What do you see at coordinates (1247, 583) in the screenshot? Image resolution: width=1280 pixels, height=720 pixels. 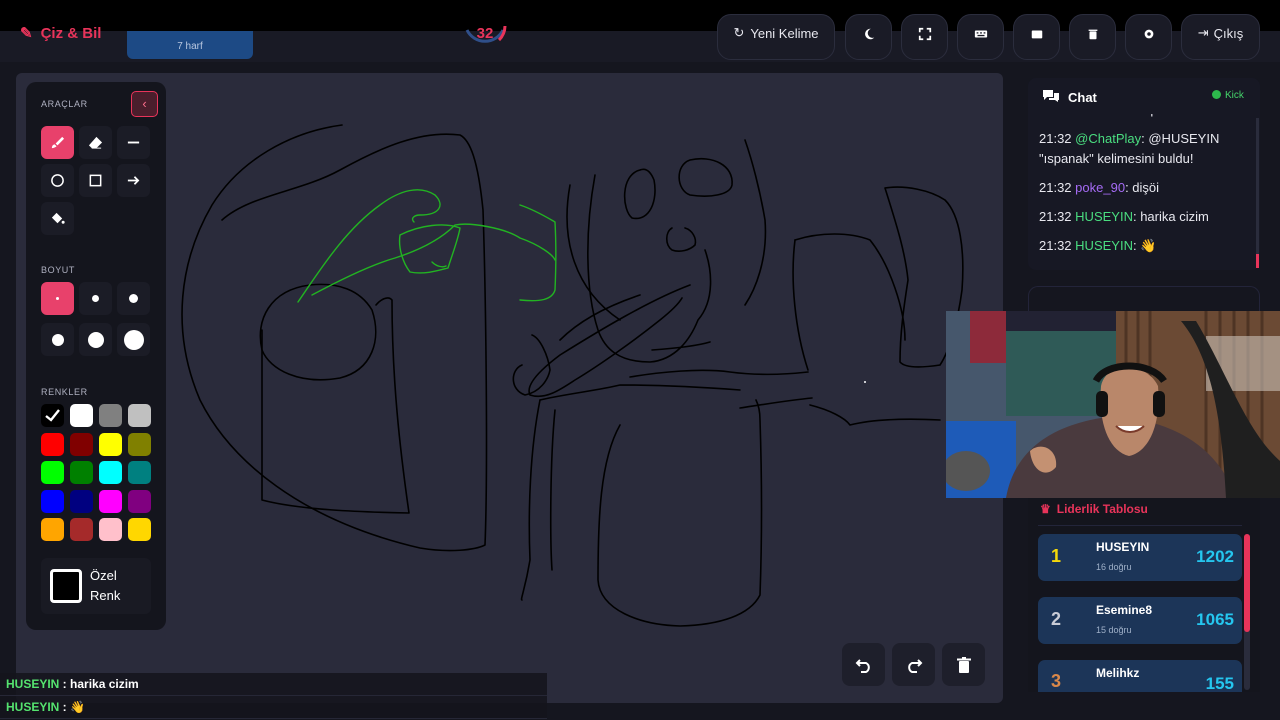 I see `leaderboard-scrollbar-thumb` at bounding box center [1247, 583].